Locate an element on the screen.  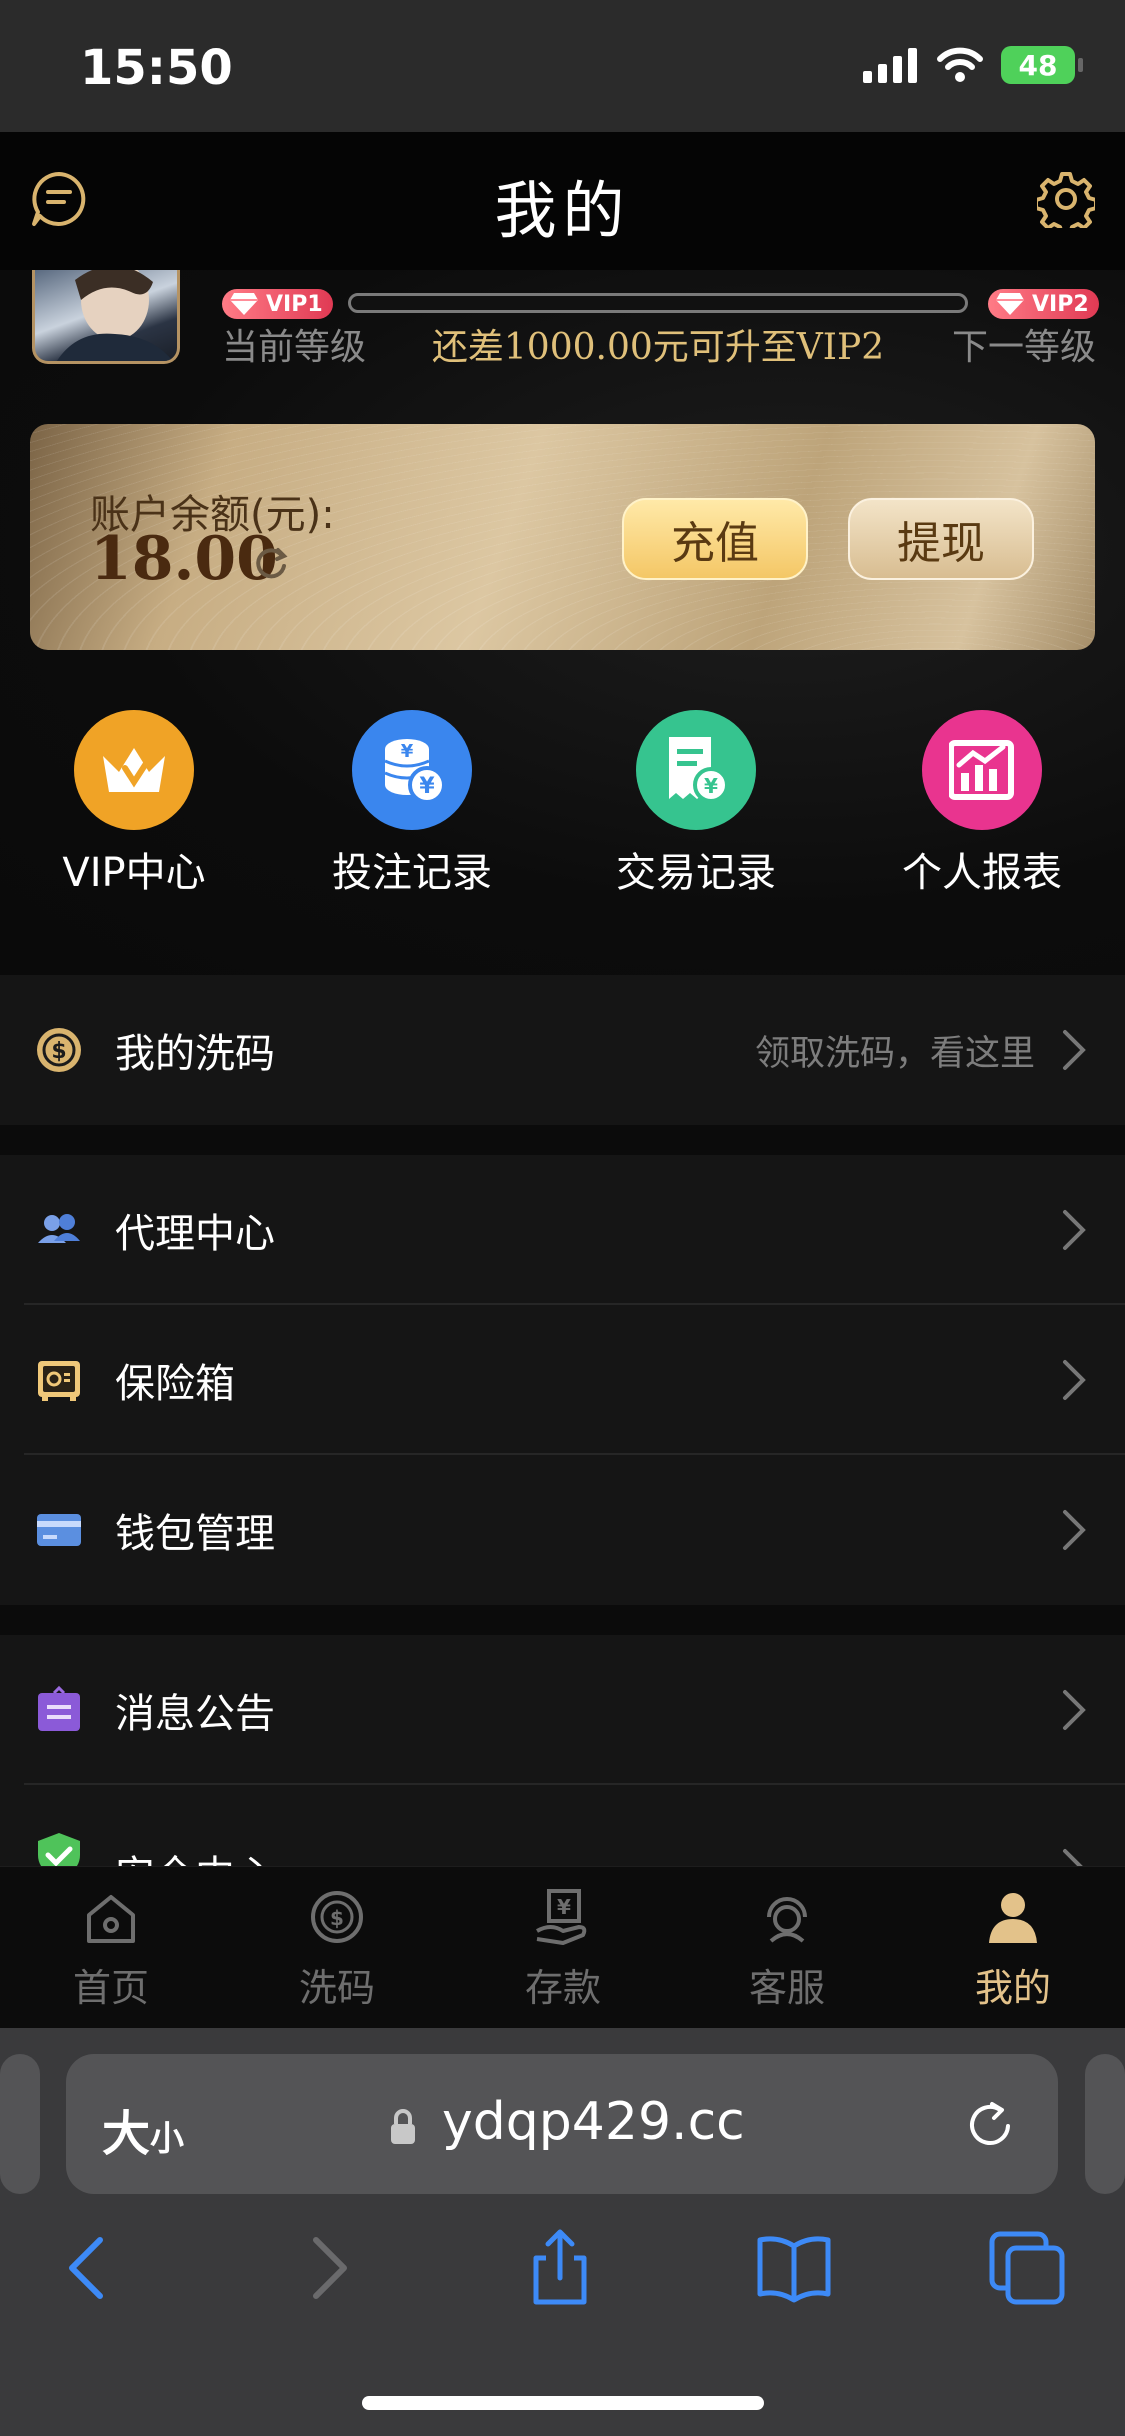
crown-glyph is located at coordinates (134, 770).